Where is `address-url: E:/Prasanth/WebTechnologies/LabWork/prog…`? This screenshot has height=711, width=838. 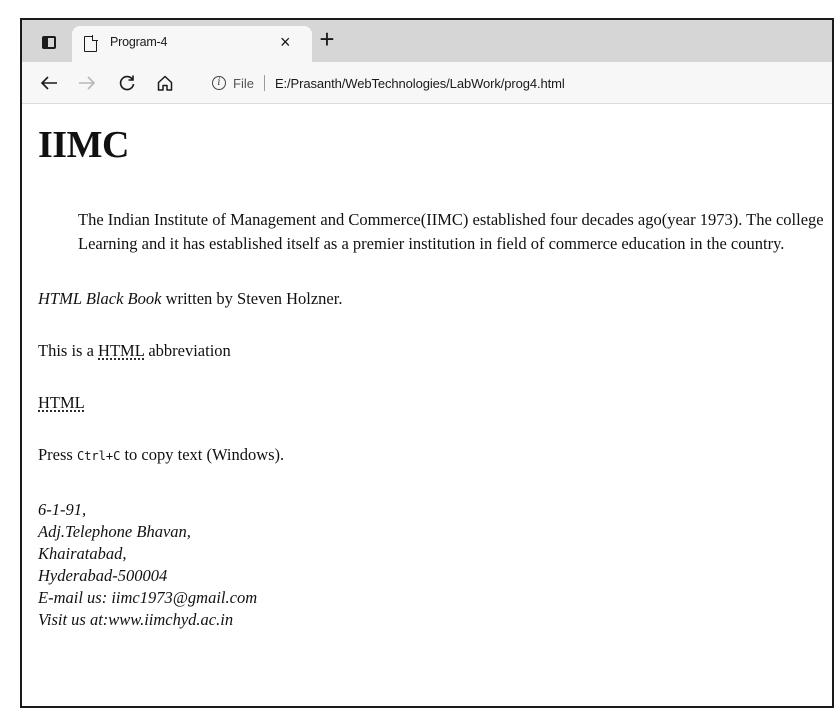
address-url: E:/Prasanth/WebTechnologies/LabWork/prog… is located at coordinates (420, 83).